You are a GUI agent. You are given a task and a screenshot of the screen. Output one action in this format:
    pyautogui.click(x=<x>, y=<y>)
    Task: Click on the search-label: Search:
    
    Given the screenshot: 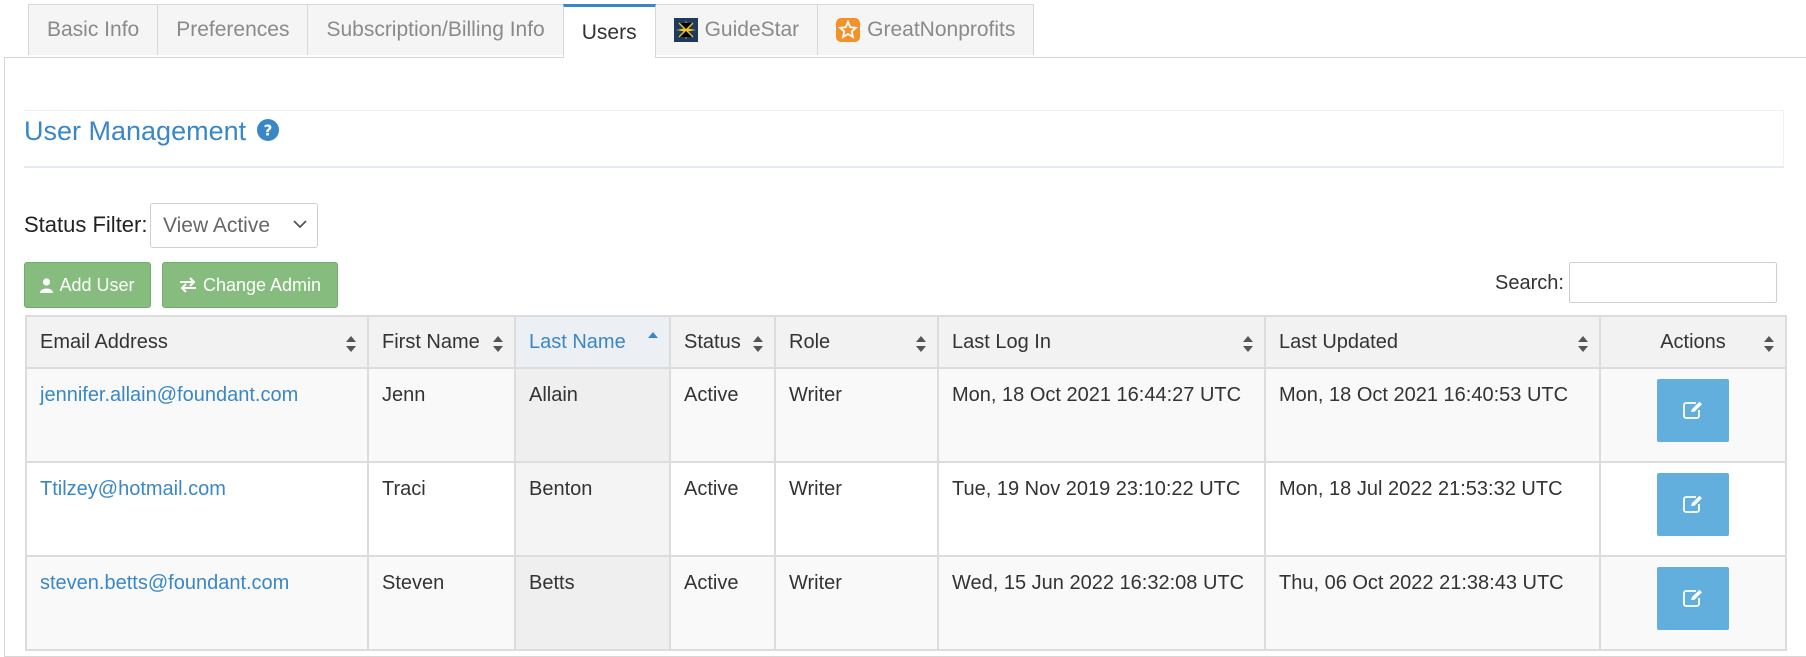 What is the action you would take?
    pyautogui.click(x=1529, y=283)
    